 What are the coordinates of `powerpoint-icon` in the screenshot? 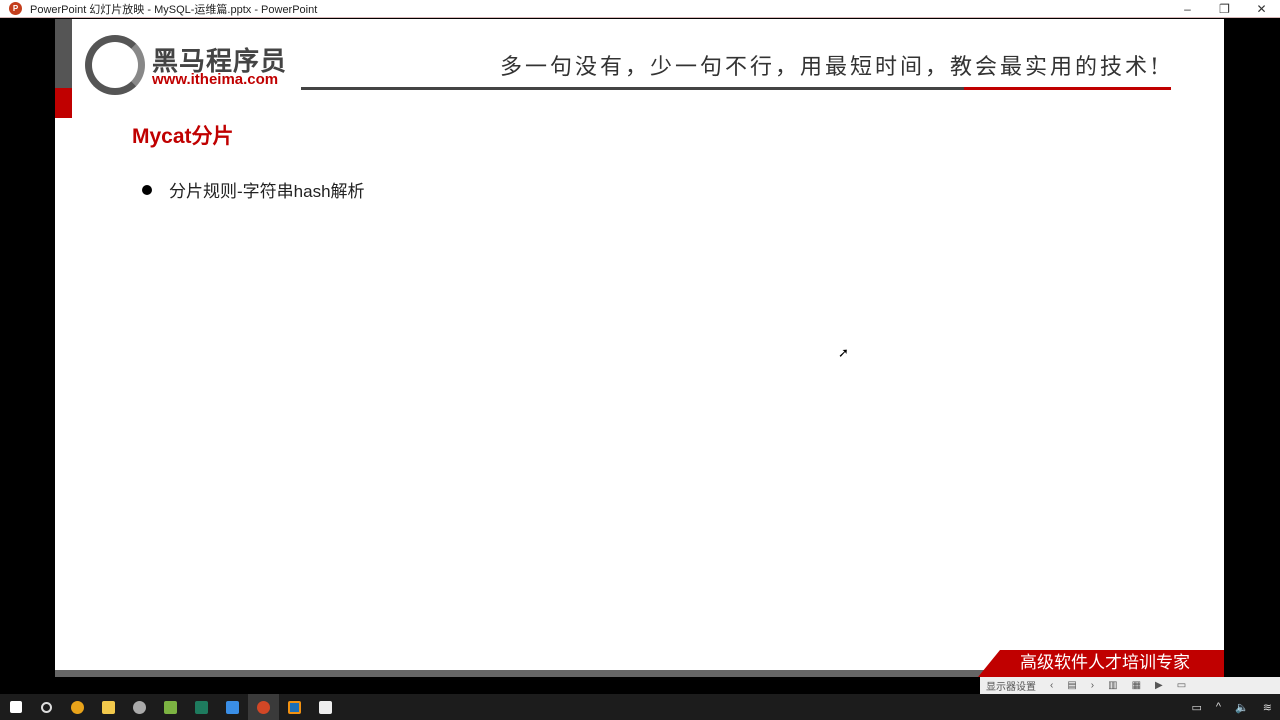 It's located at (263, 707).